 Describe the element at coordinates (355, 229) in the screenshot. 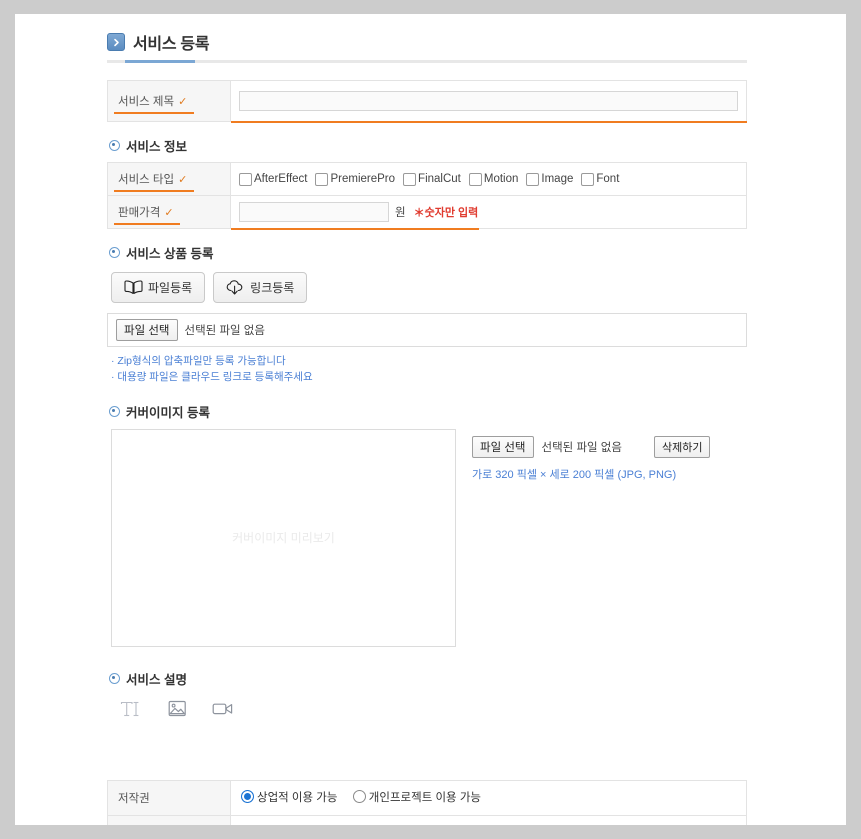

I see `price-underline-accent` at that location.